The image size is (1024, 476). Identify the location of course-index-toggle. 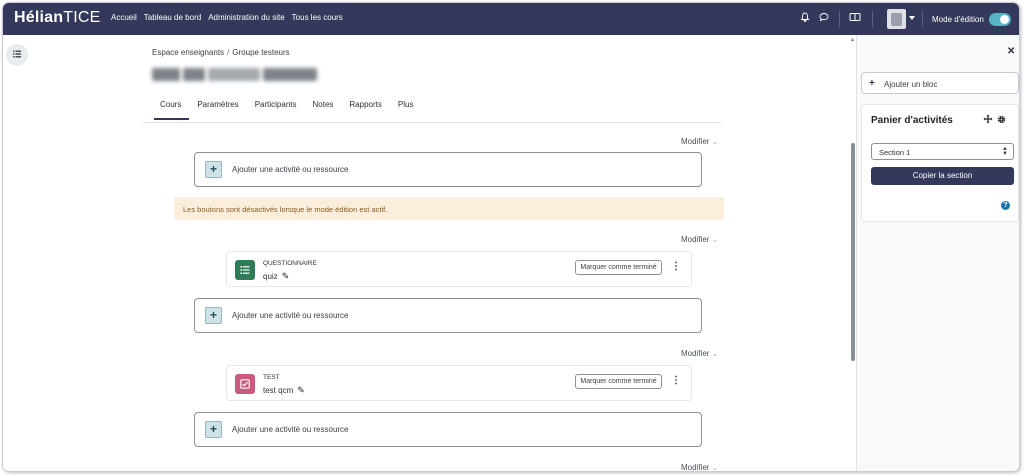
(17, 55).